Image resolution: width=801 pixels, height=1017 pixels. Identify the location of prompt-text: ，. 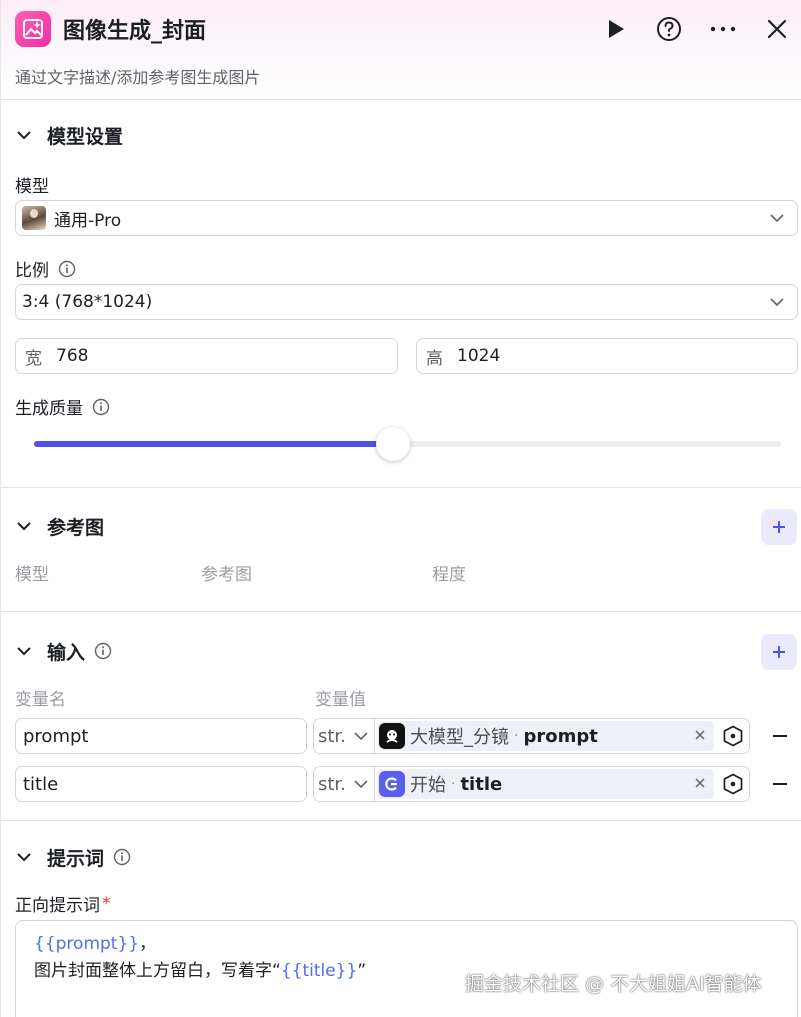
(148, 944).